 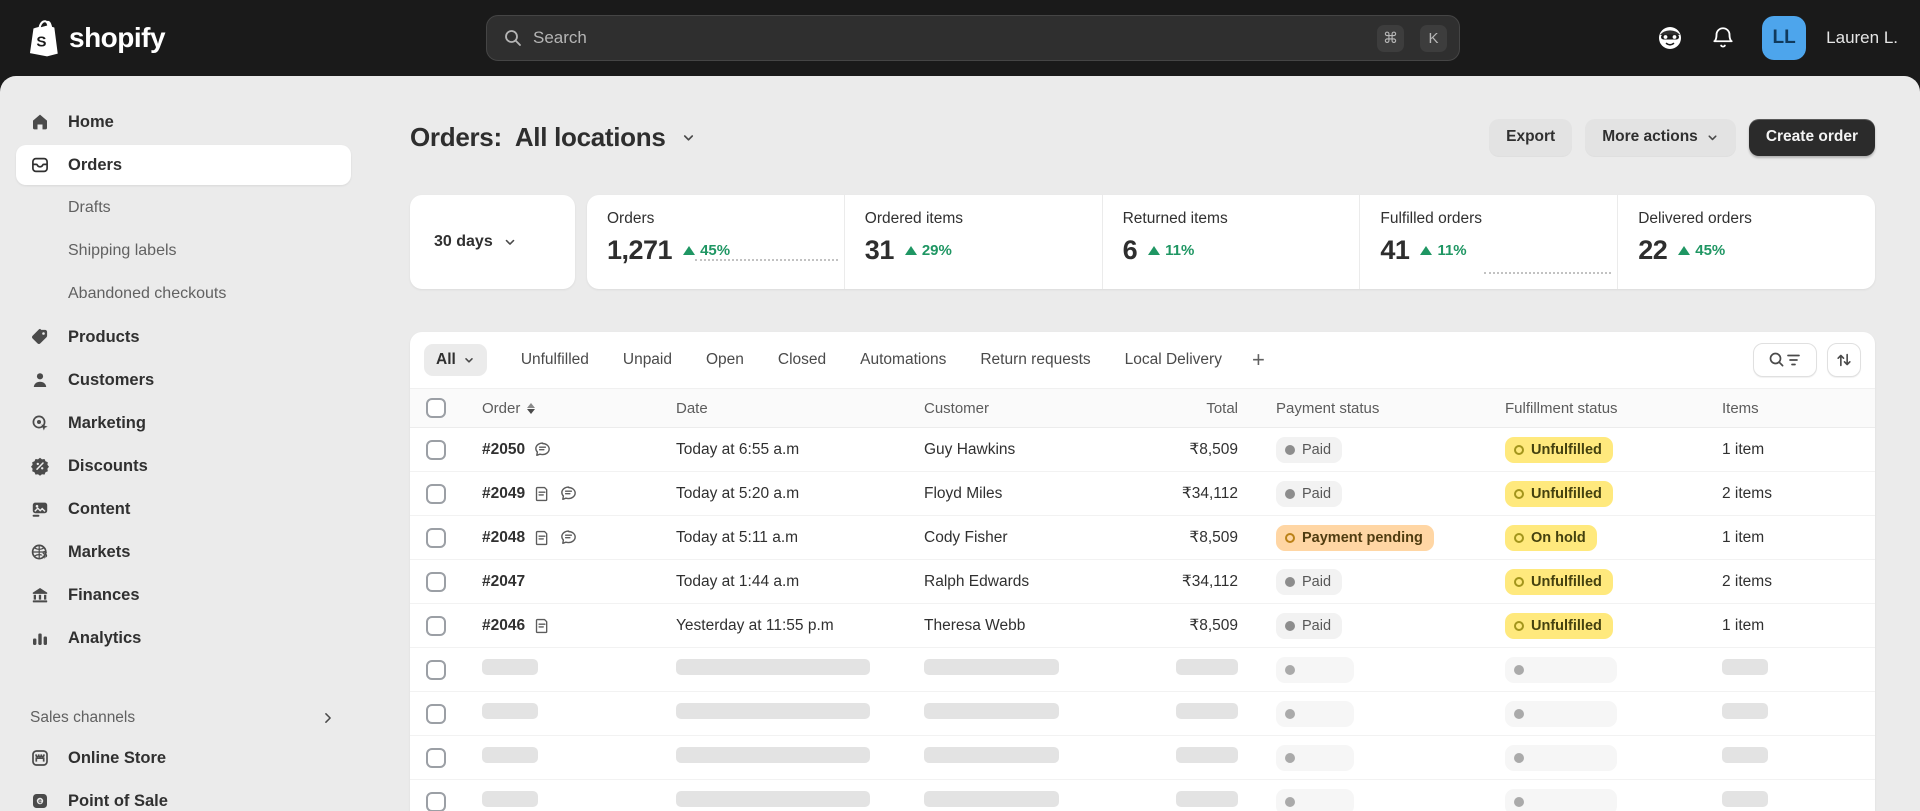 What do you see at coordinates (1173, 360) in the screenshot?
I see `tab-local-delivery: Local Delivery` at bounding box center [1173, 360].